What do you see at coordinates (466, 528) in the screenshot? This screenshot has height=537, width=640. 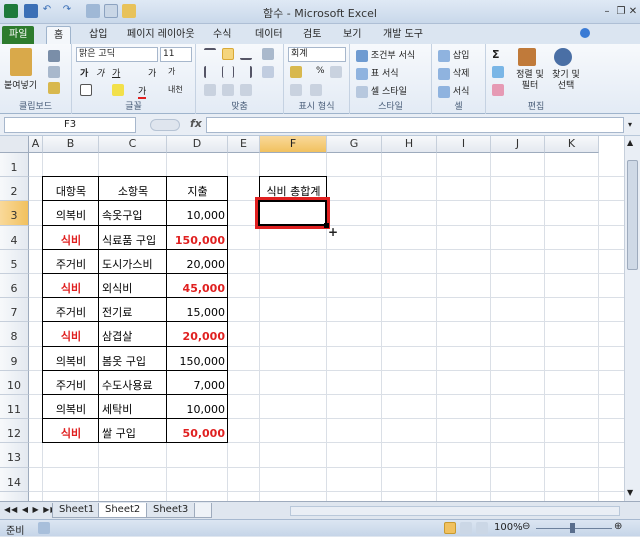 I see `page-layout-view-icon` at bounding box center [466, 528].